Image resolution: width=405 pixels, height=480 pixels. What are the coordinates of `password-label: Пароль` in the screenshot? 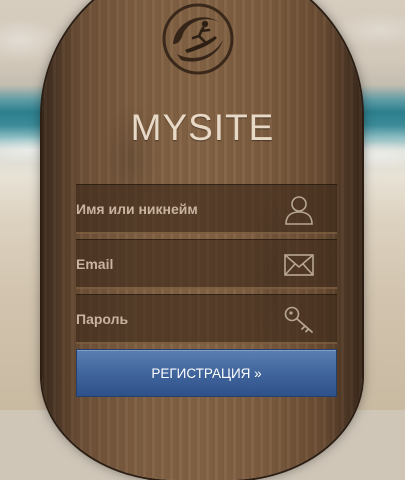 It's located at (102, 318).